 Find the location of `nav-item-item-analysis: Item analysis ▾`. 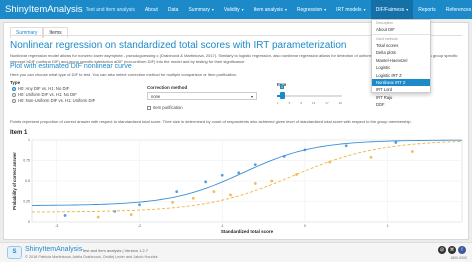

nav-item-item-analysis: Item analysis ▾ is located at coordinates (270, 9).